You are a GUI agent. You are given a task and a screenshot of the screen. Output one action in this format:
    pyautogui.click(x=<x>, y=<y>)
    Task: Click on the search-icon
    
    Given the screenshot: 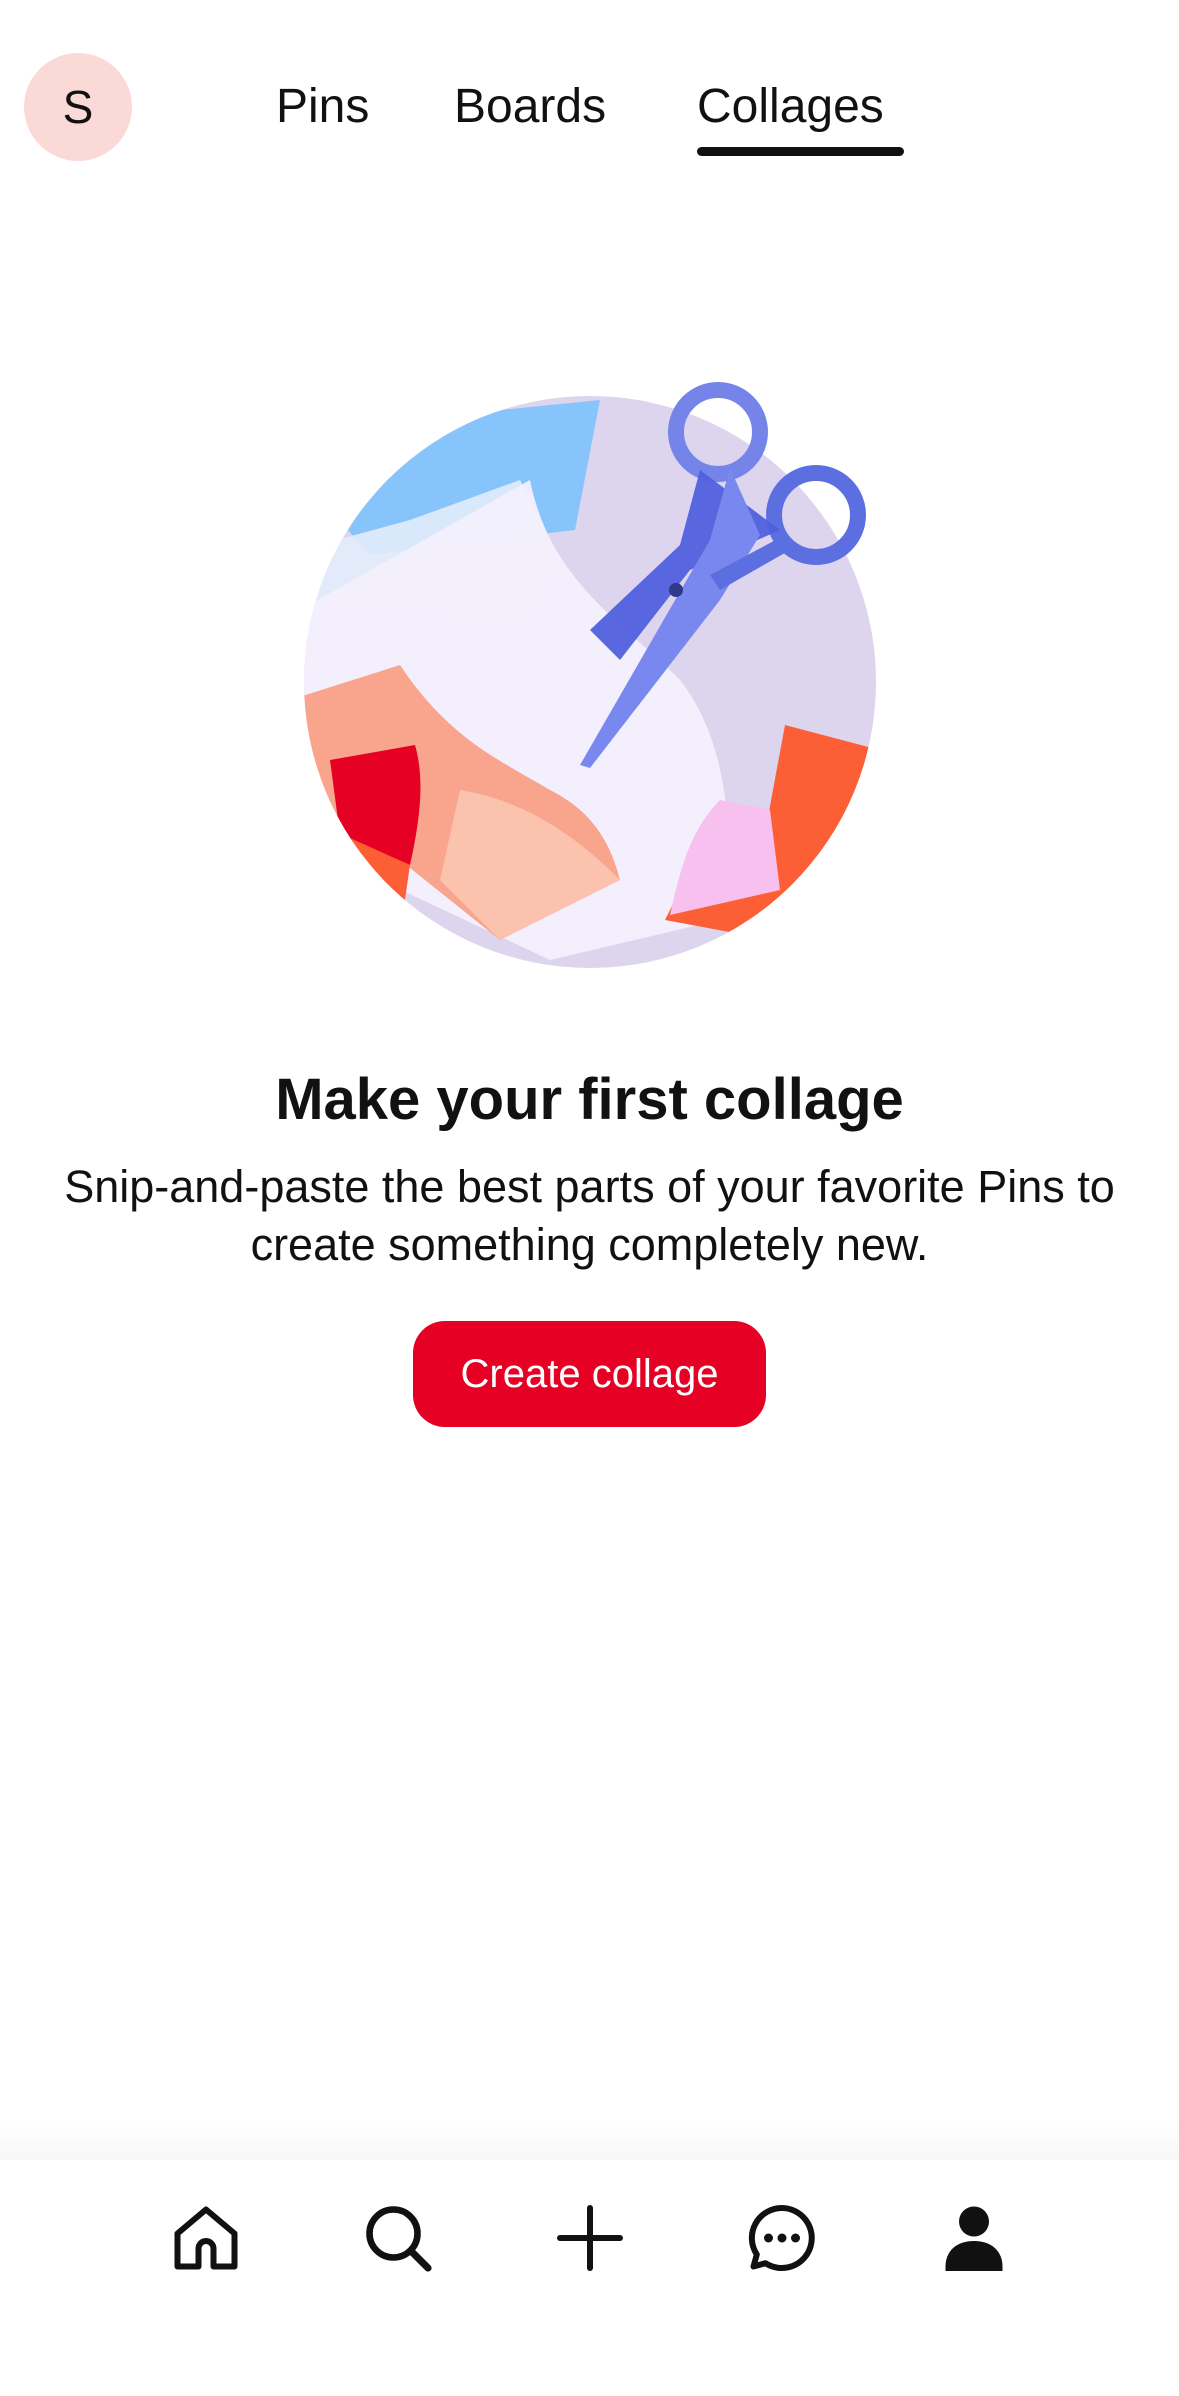 What is the action you would take?
    pyautogui.click(x=399, y=2239)
    